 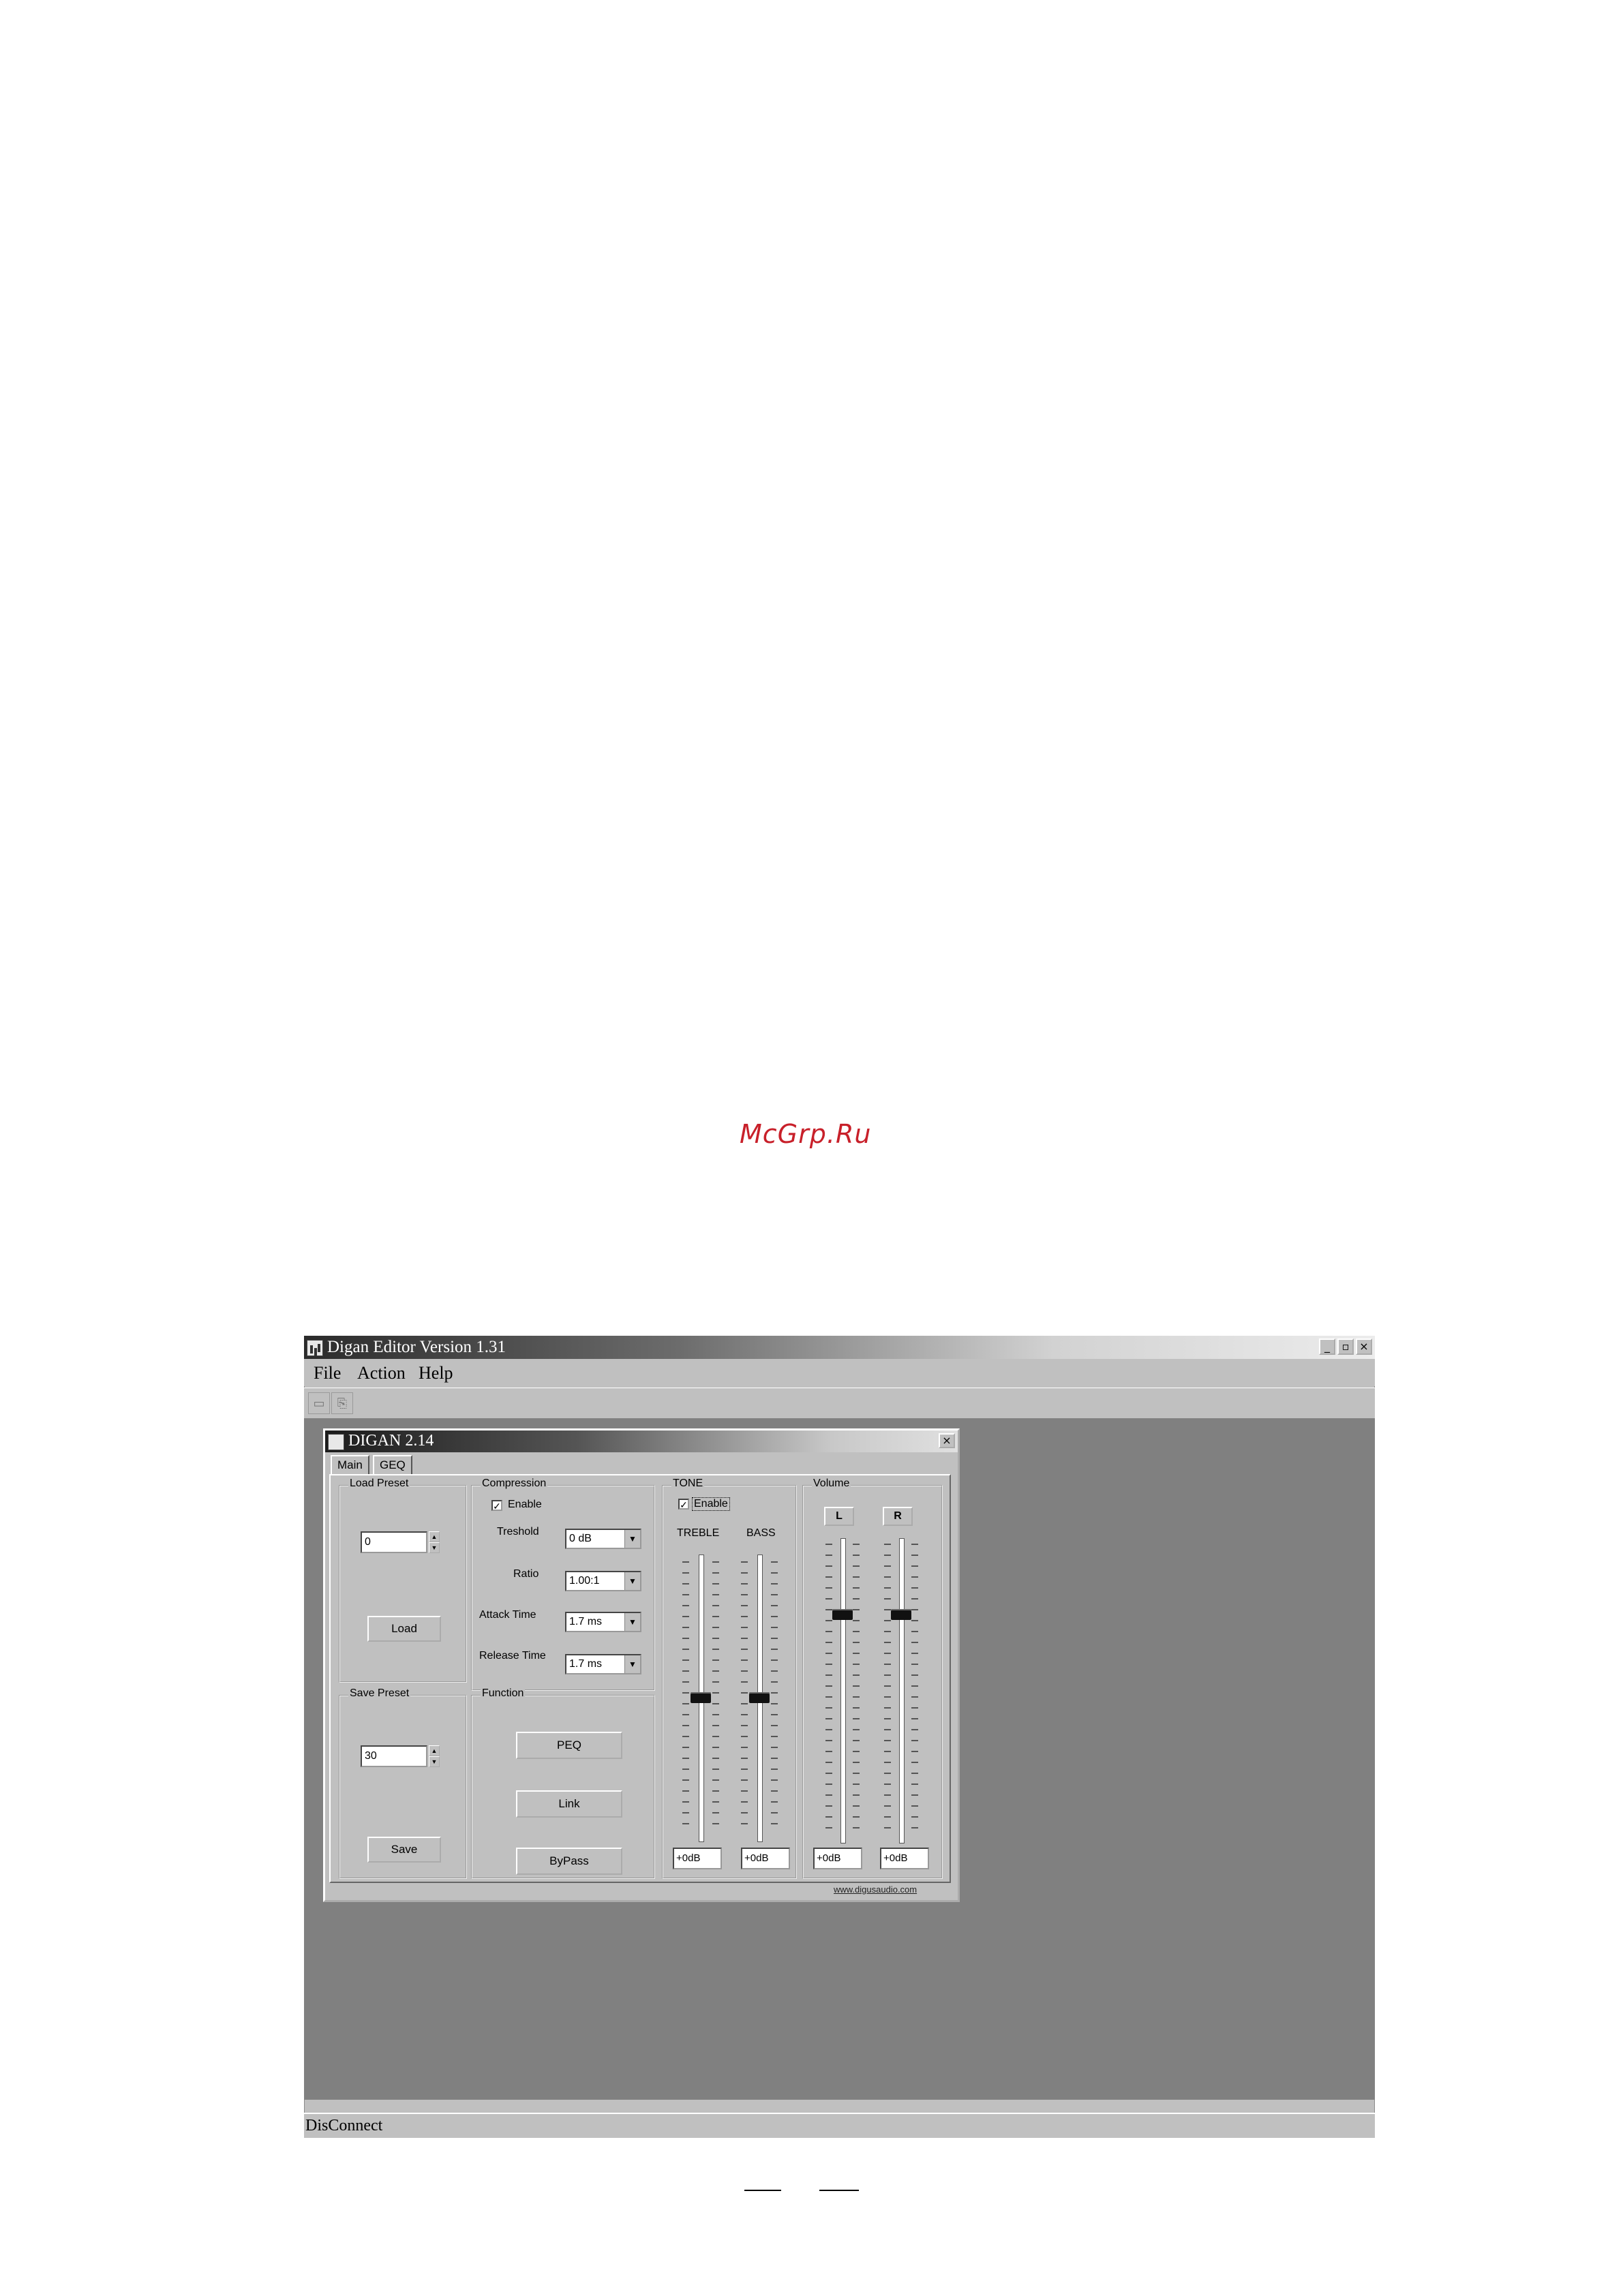 What do you see at coordinates (403, 1783) in the screenshot?
I see `save-preset-group: Save Preset 30 ▲ ▼ Save` at bounding box center [403, 1783].